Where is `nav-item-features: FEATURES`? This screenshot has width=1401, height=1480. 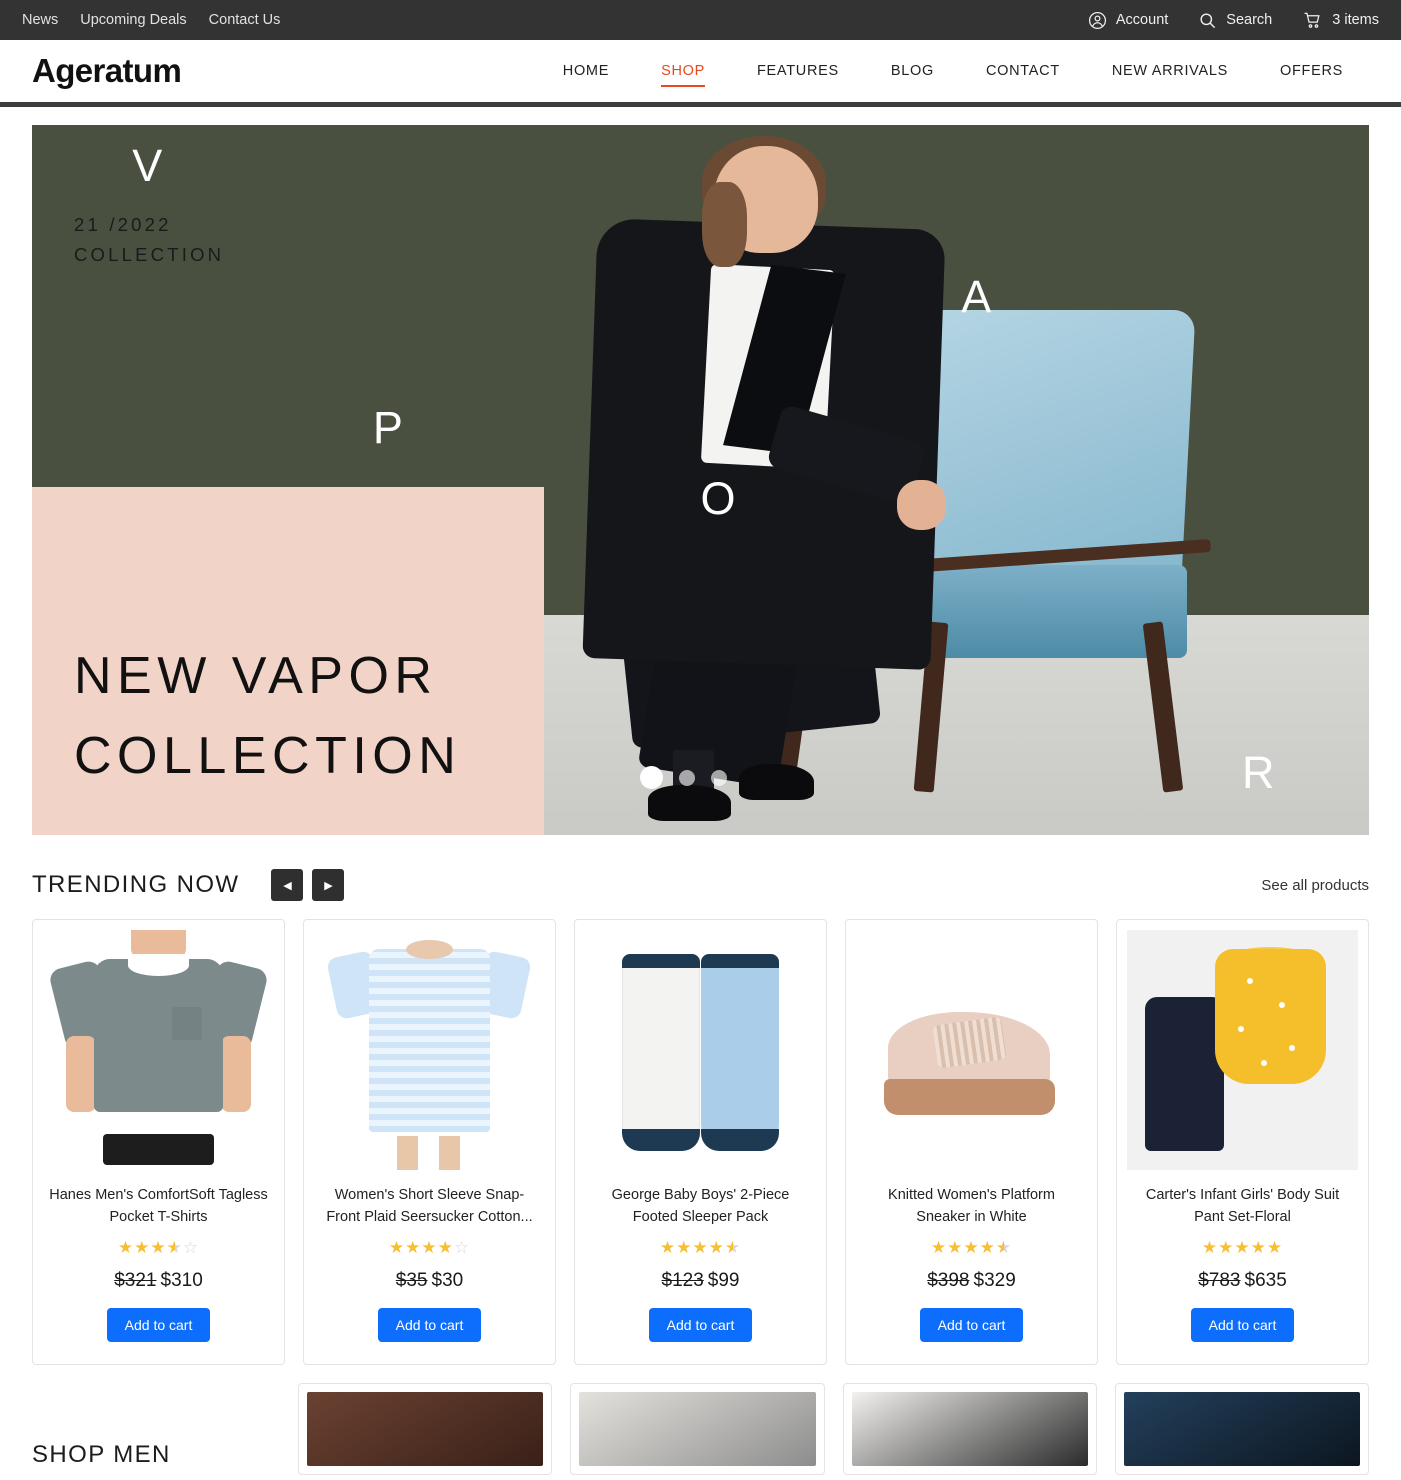
nav-item-features: FEATURES is located at coordinates (798, 71).